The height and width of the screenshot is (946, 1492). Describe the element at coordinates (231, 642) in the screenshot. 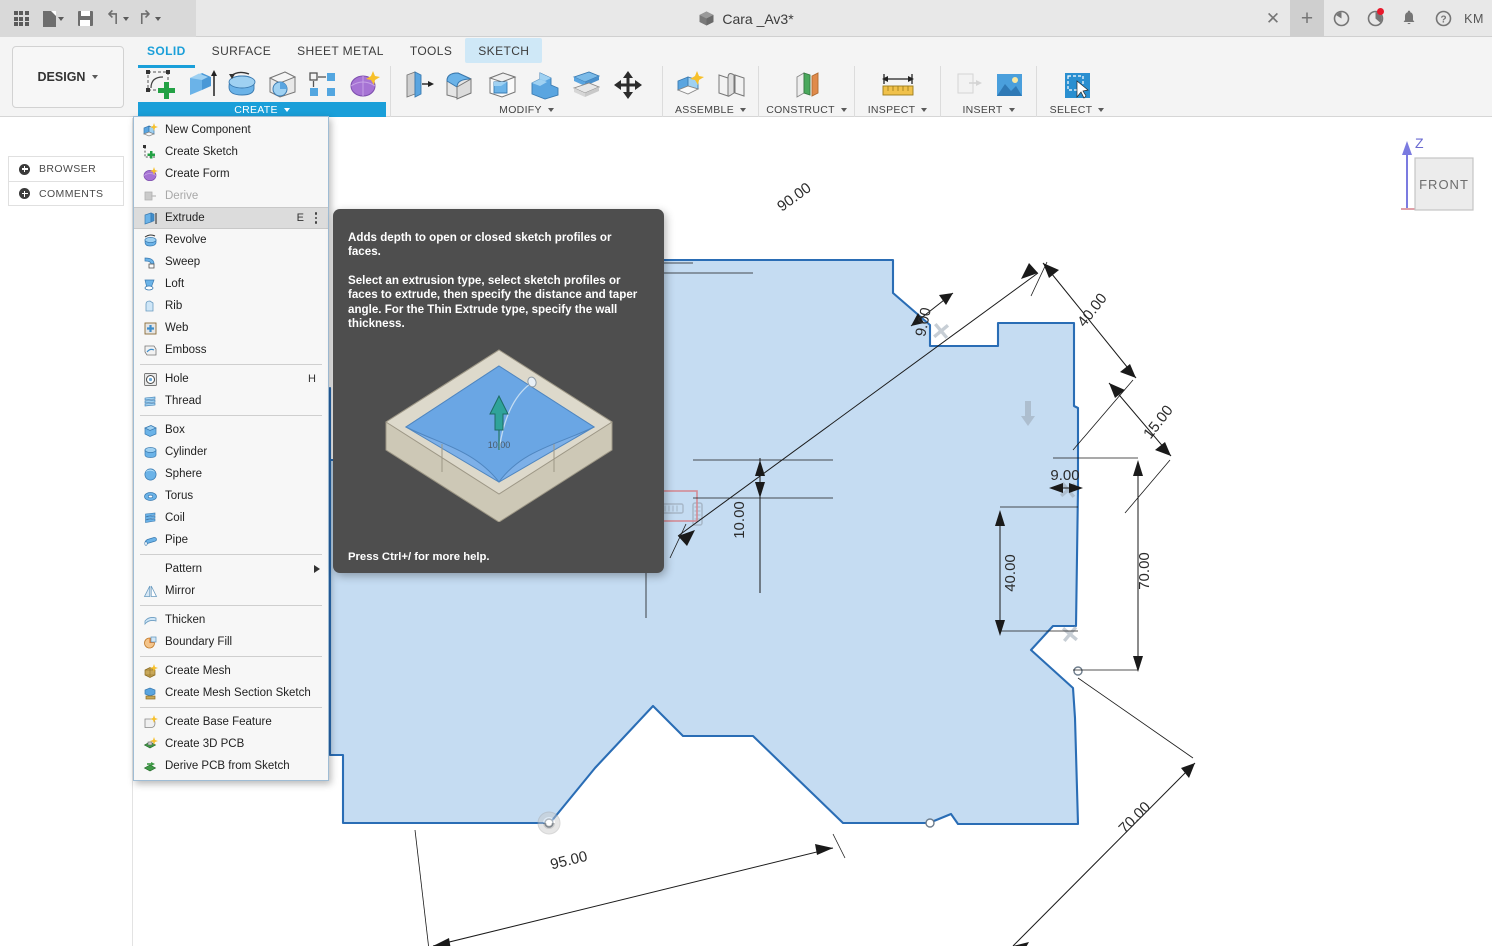

I see `menu-item-boundary-fill: Boundary Fill` at that location.